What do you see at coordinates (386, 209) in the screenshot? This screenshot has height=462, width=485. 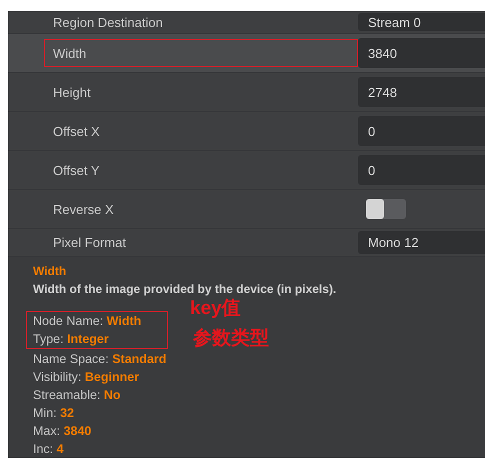 I see `toggle-switch` at bounding box center [386, 209].